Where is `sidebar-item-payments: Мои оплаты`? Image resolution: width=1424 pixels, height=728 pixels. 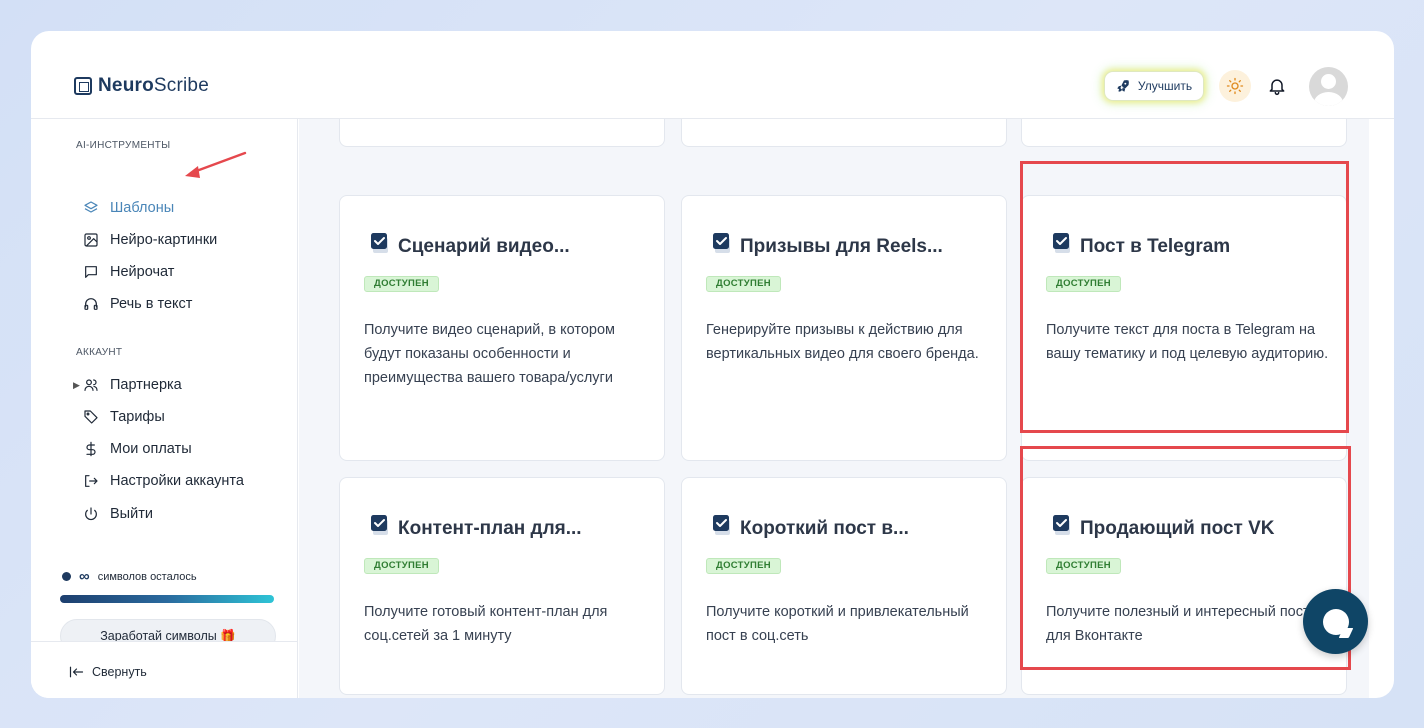 sidebar-item-payments: Мои оплаты is located at coordinates (137, 449).